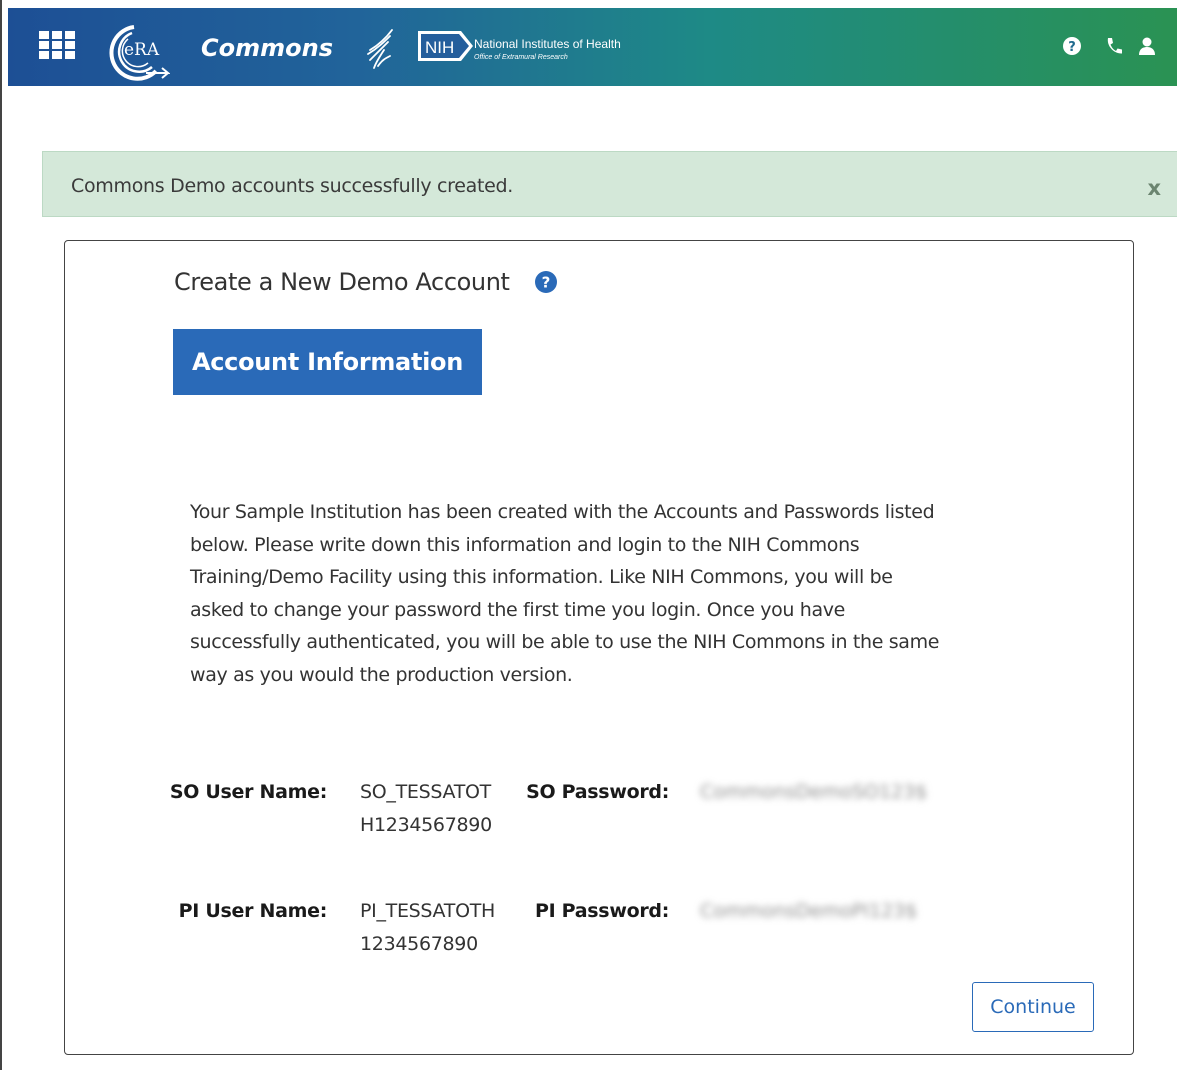  I want to click on so-user-name-label: SO User Name:, so click(248, 792).